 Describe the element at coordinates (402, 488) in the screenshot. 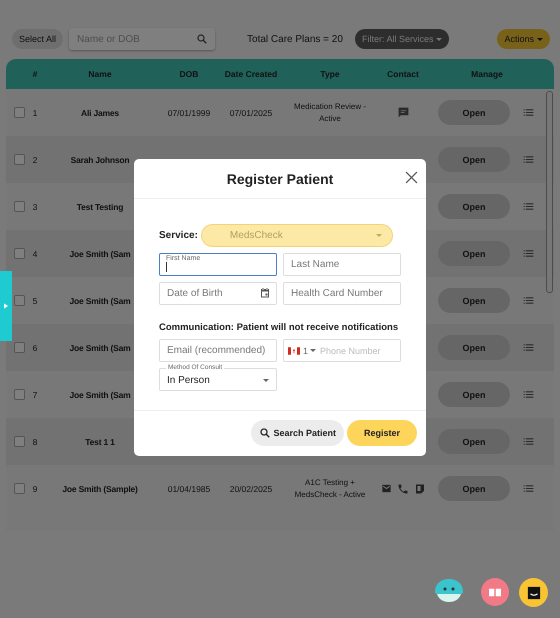

I see `phone-icon` at that location.